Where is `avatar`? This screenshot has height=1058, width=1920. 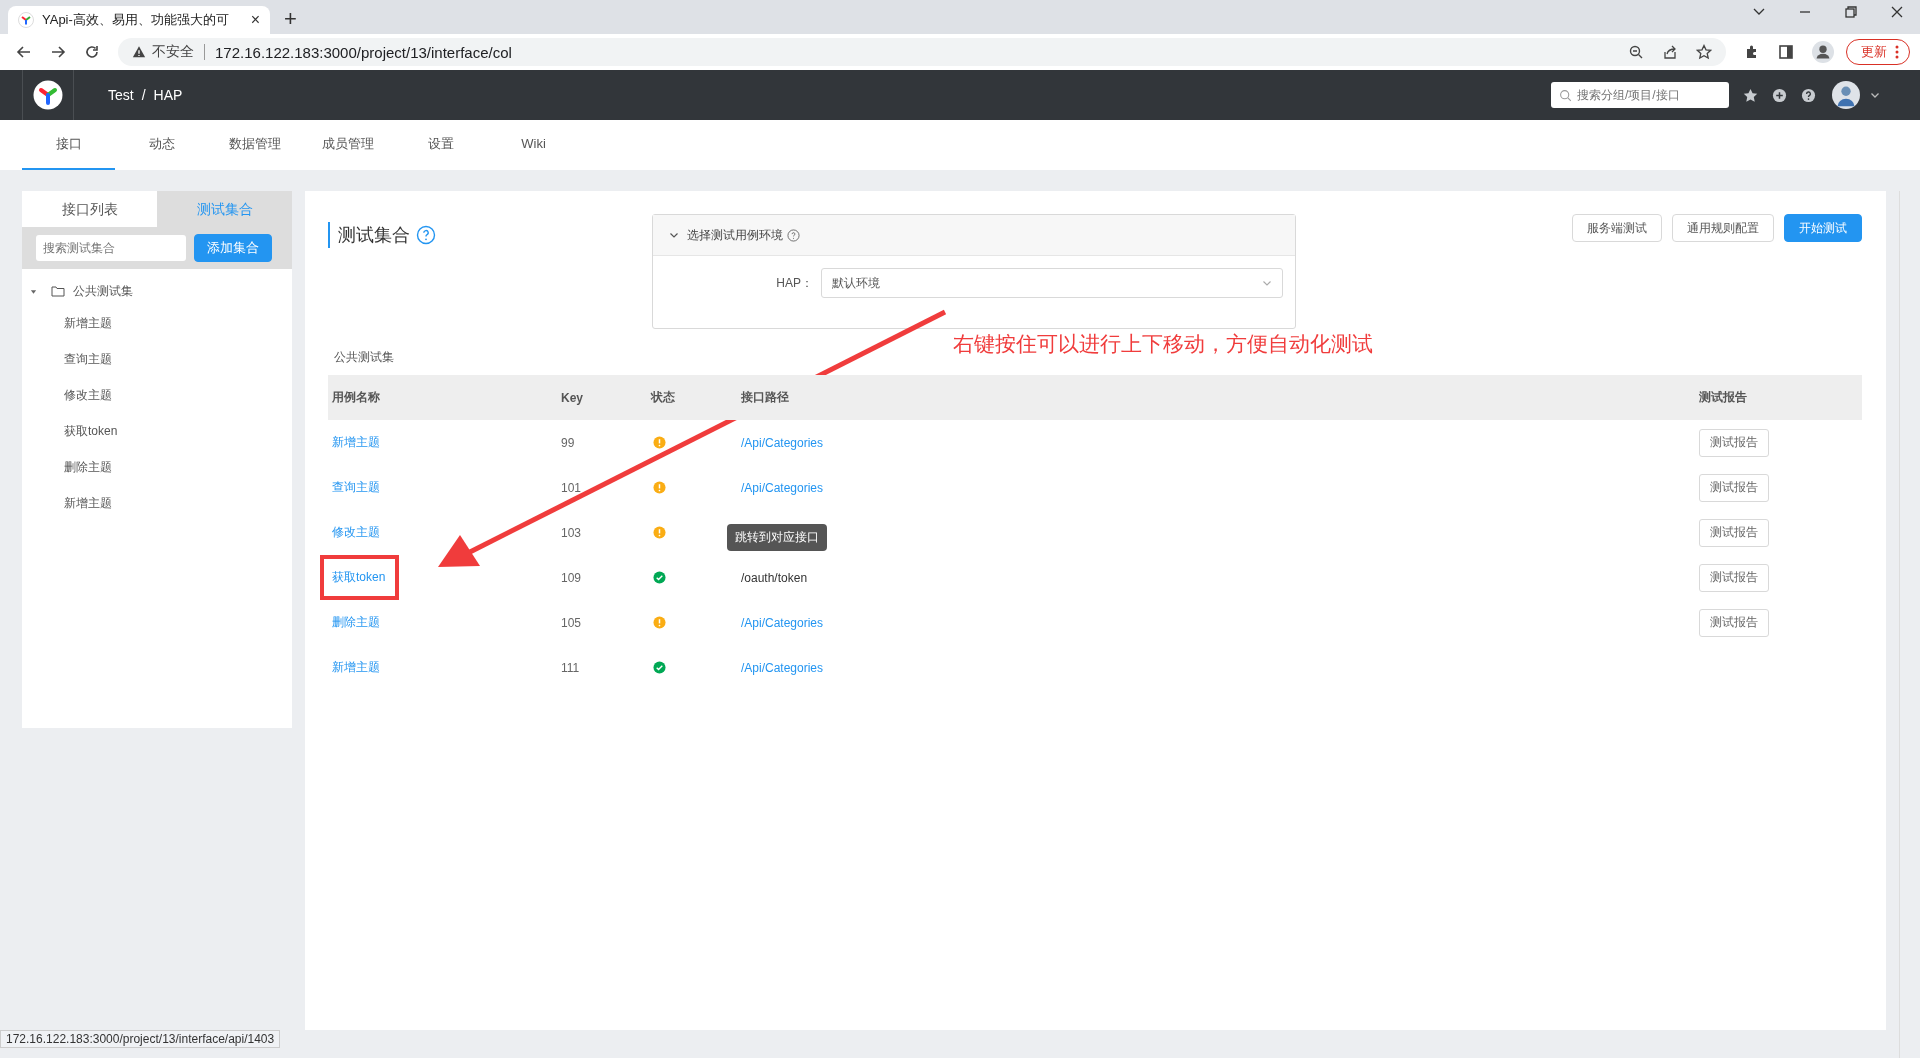
avatar is located at coordinates (1846, 95).